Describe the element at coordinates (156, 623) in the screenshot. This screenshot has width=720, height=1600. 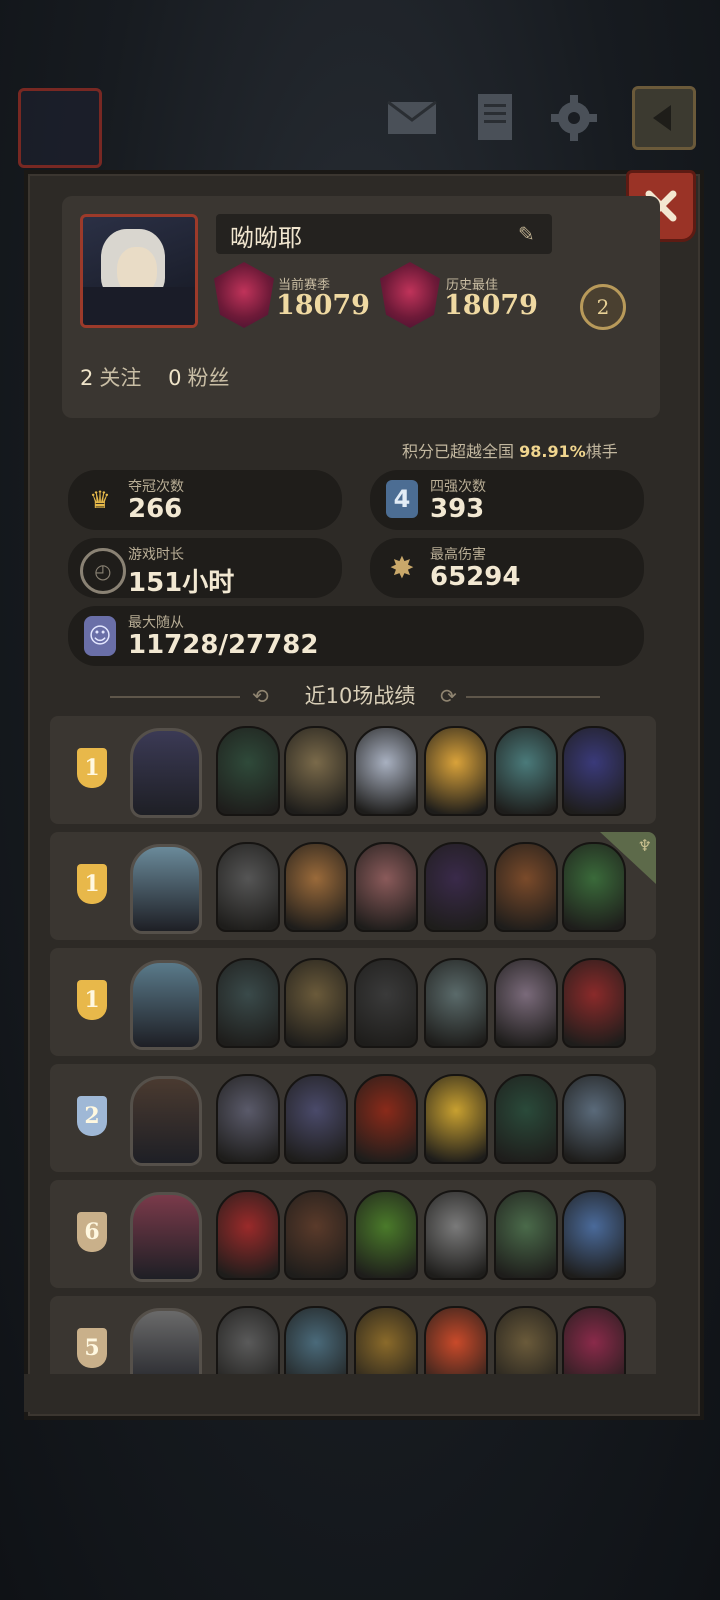
I see `stat-label: 最大随从` at that location.